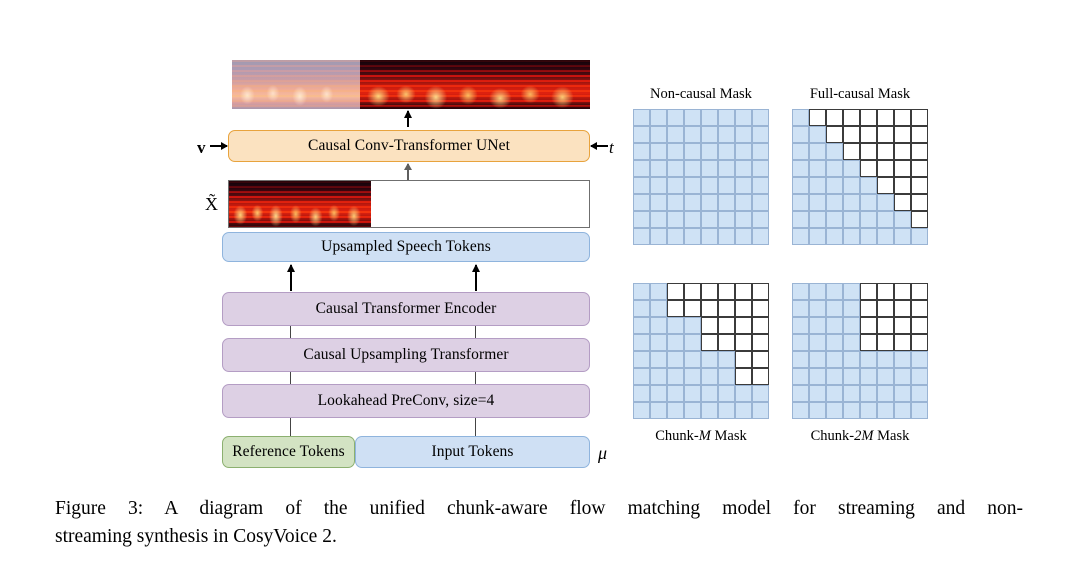 The height and width of the screenshot is (579, 1080). Describe the element at coordinates (472, 452) in the screenshot. I see `input-tokens-box: Input Tokens` at that location.